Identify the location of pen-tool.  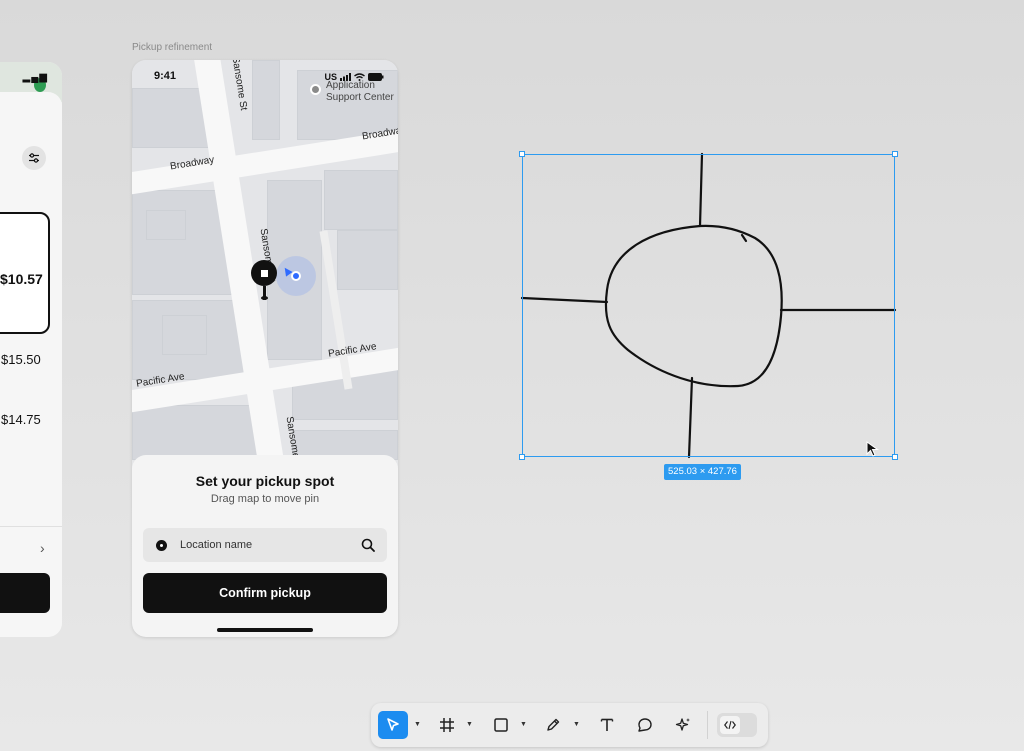
(553, 725).